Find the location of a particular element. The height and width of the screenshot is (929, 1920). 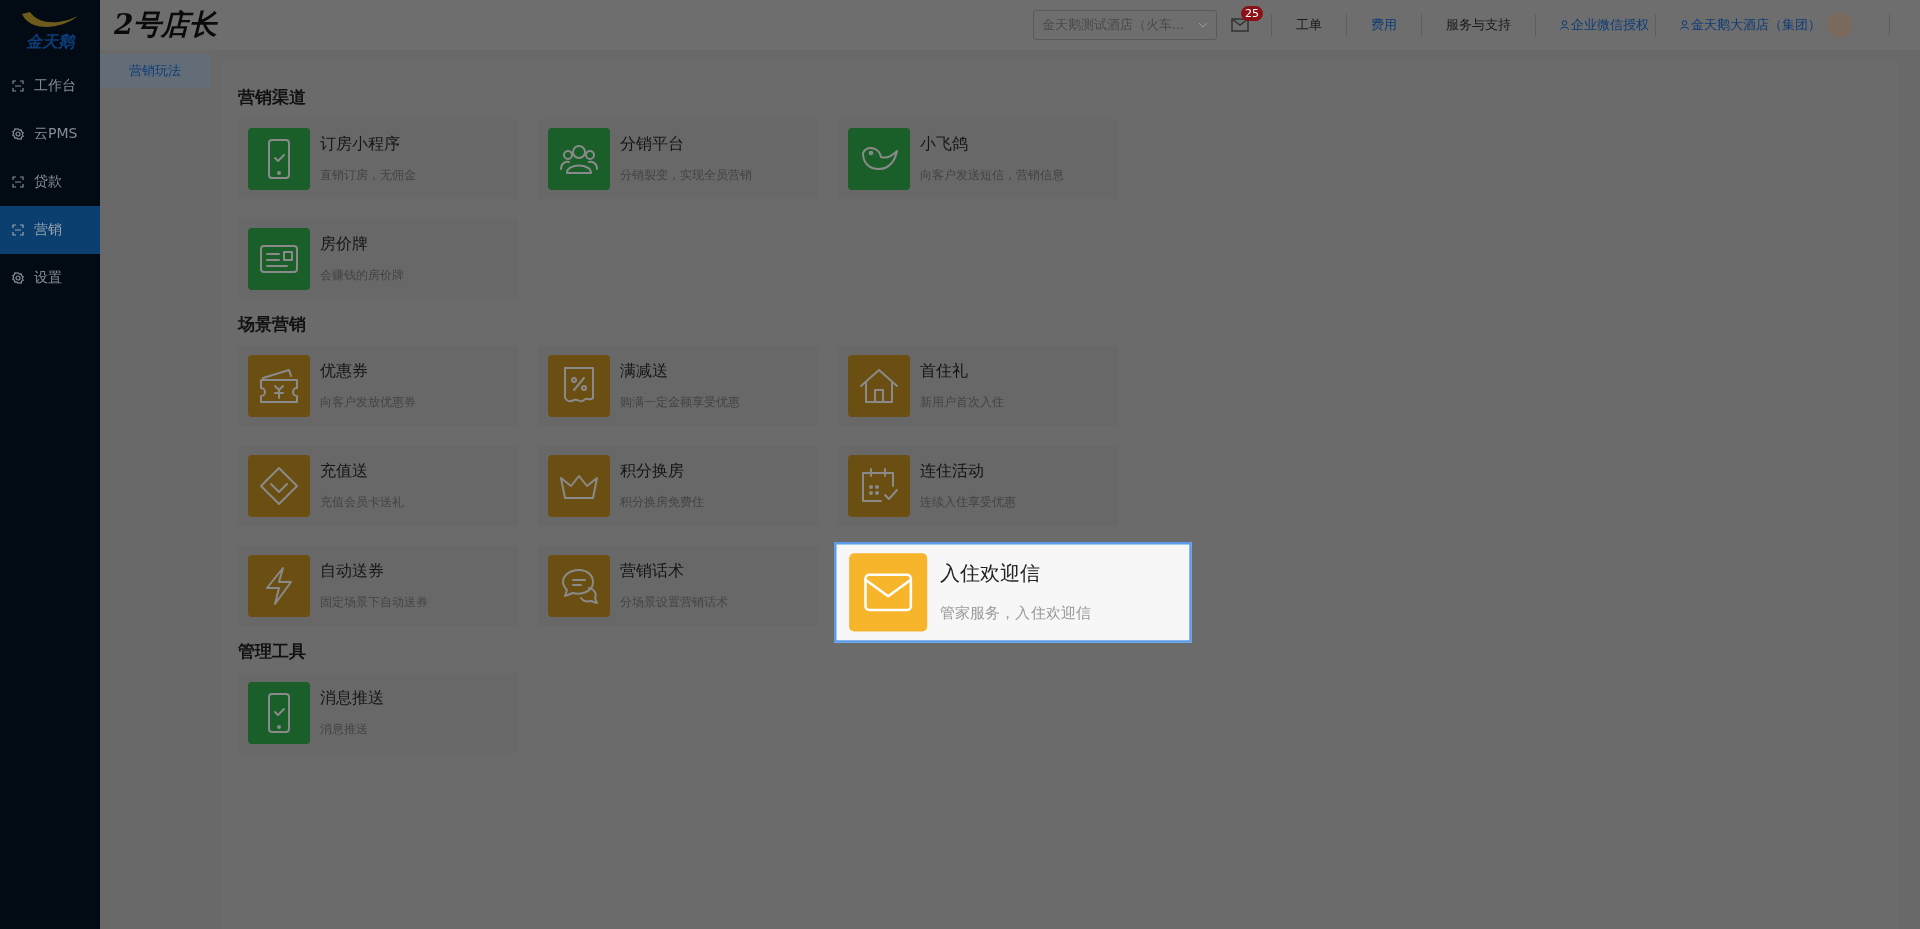

feature-card: 入住欢迎信 管家服务，入住欢迎信 is located at coordinates (1013, 592).